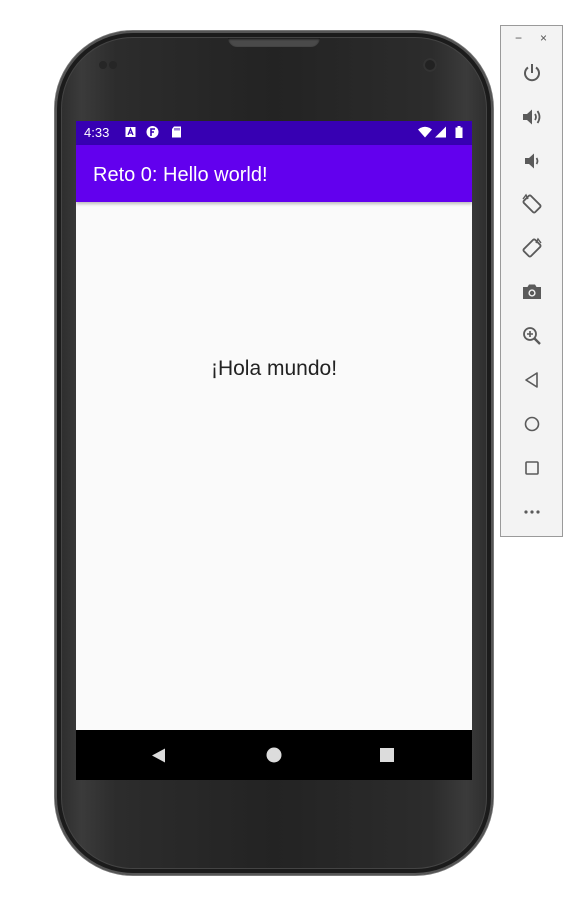  I want to click on zoom-button, so click(532, 336).